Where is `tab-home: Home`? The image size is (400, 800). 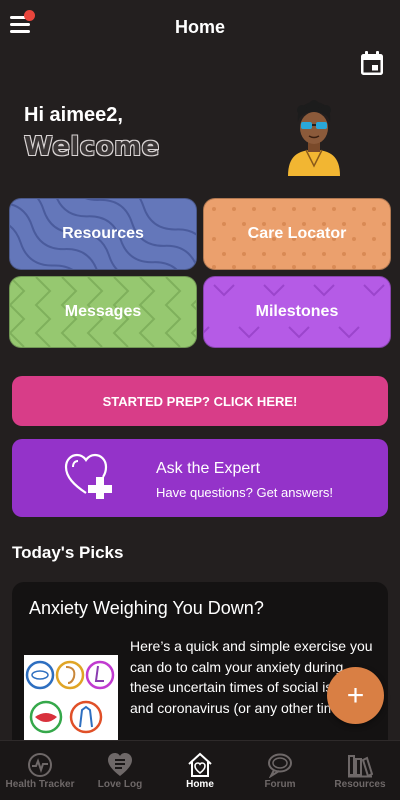 tab-home: Home is located at coordinates (200, 770).